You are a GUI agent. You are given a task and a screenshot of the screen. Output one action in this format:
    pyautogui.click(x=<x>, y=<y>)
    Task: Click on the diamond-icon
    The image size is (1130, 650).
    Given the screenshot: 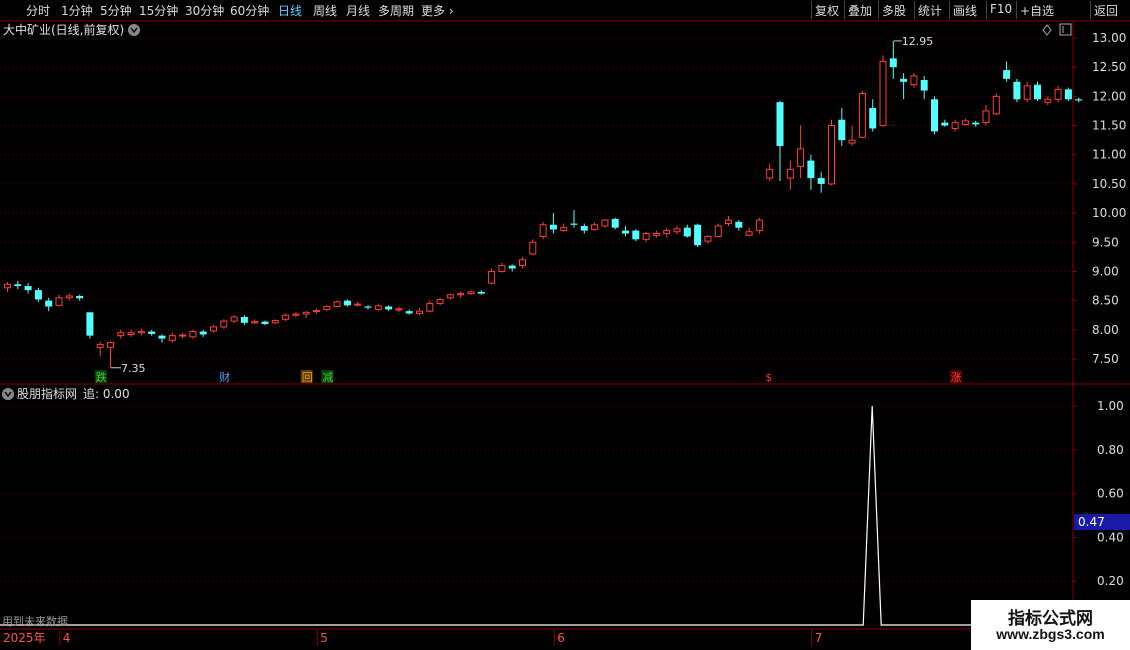 What is the action you would take?
    pyautogui.click(x=1047, y=30)
    